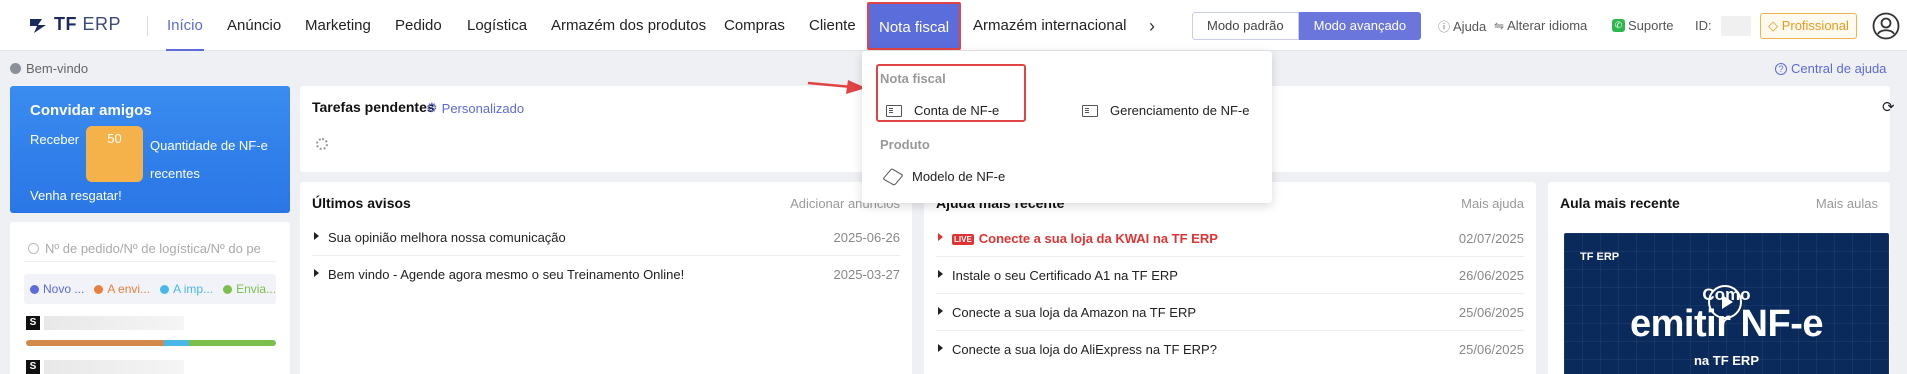  What do you see at coordinates (893, 176) in the screenshot?
I see `box-icon` at bounding box center [893, 176].